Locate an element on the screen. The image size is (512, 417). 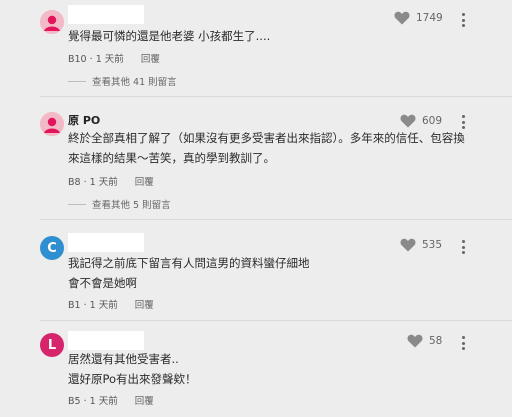
floor-label: B5 is located at coordinates (74, 401).